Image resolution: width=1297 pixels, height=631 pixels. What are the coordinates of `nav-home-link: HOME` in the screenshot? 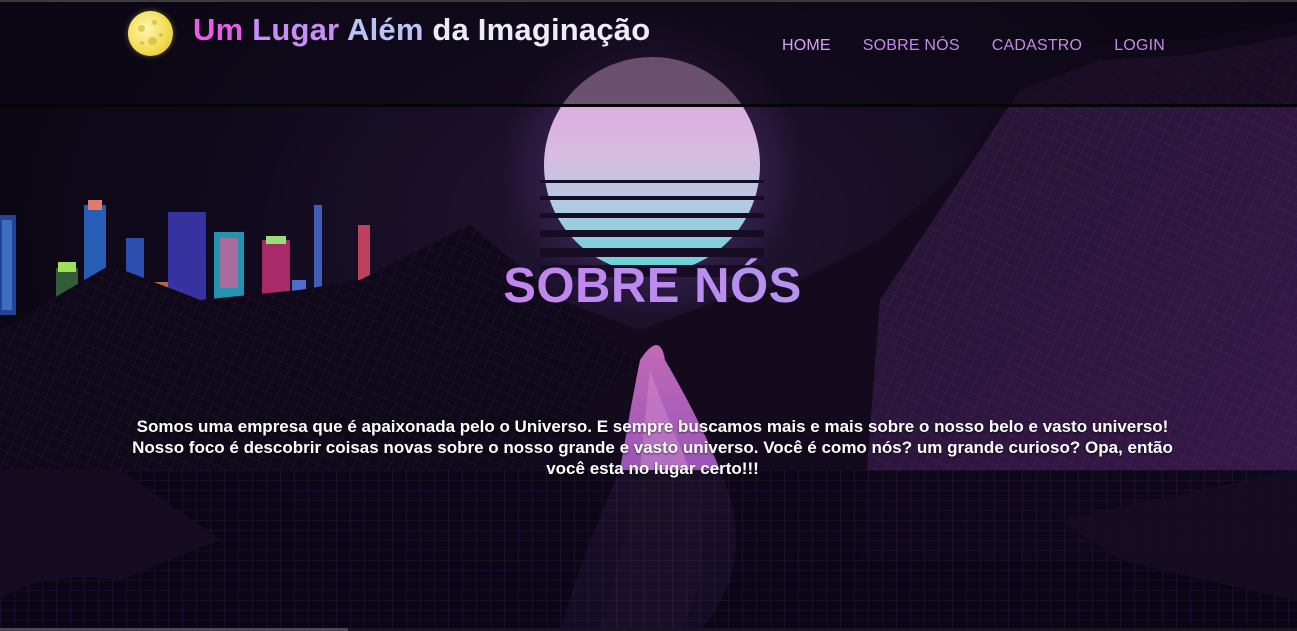 It's located at (806, 46).